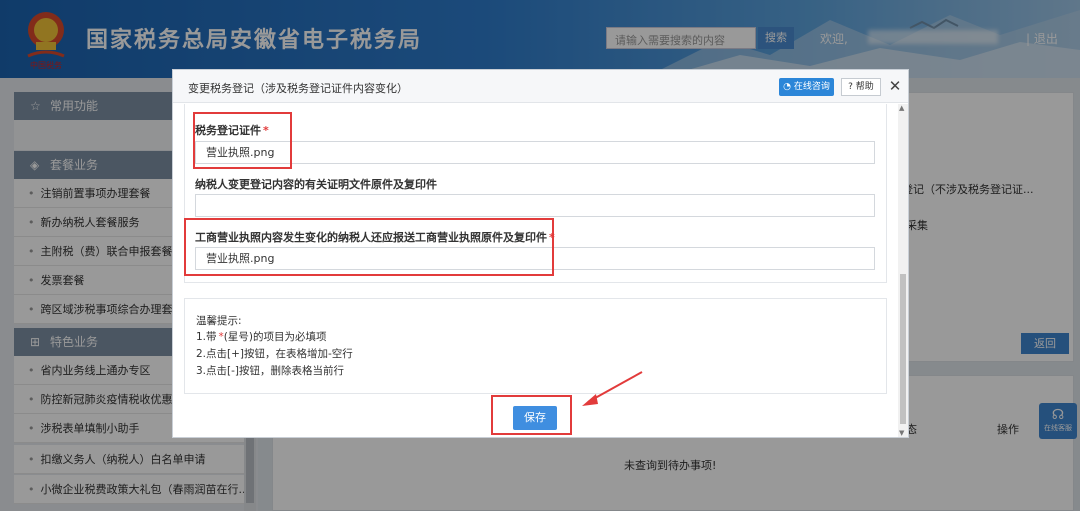 This screenshot has height=511, width=1080. I want to click on scroll-down-icon: ▼, so click(901, 433).